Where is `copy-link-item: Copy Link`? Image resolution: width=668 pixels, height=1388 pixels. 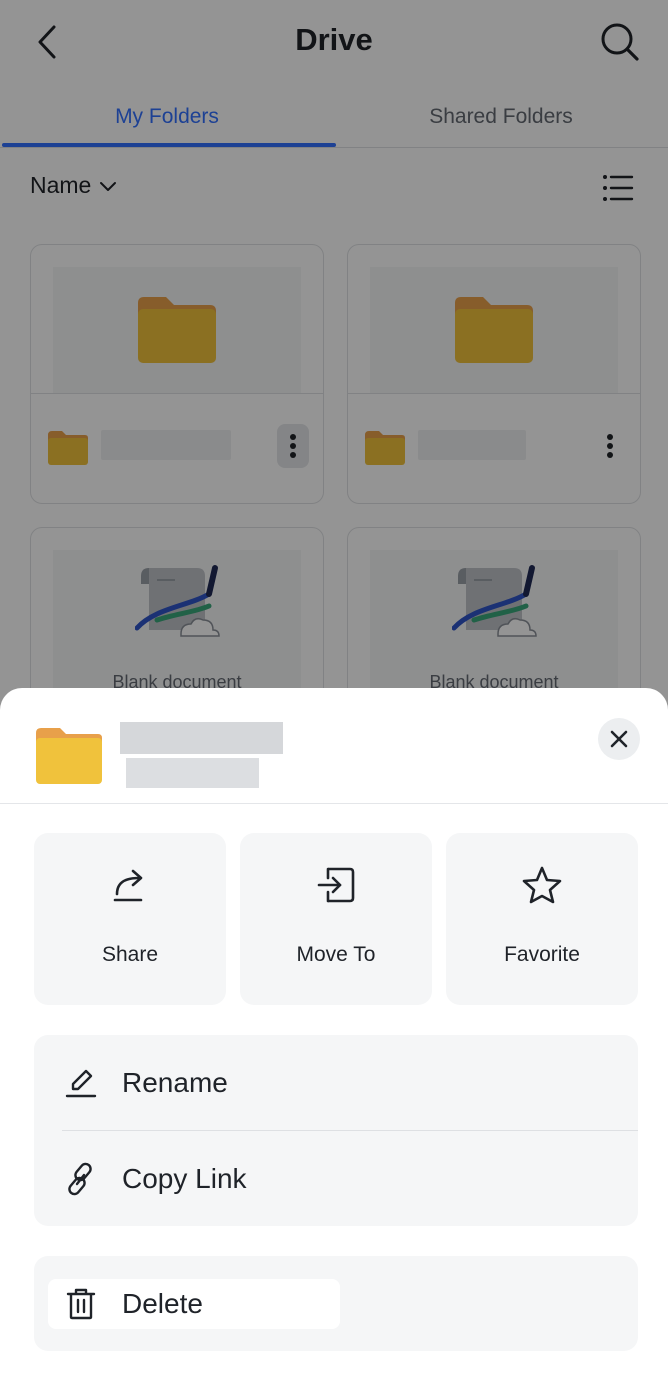
copy-link-item: Copy Link is located at coordinates (336, 1178).